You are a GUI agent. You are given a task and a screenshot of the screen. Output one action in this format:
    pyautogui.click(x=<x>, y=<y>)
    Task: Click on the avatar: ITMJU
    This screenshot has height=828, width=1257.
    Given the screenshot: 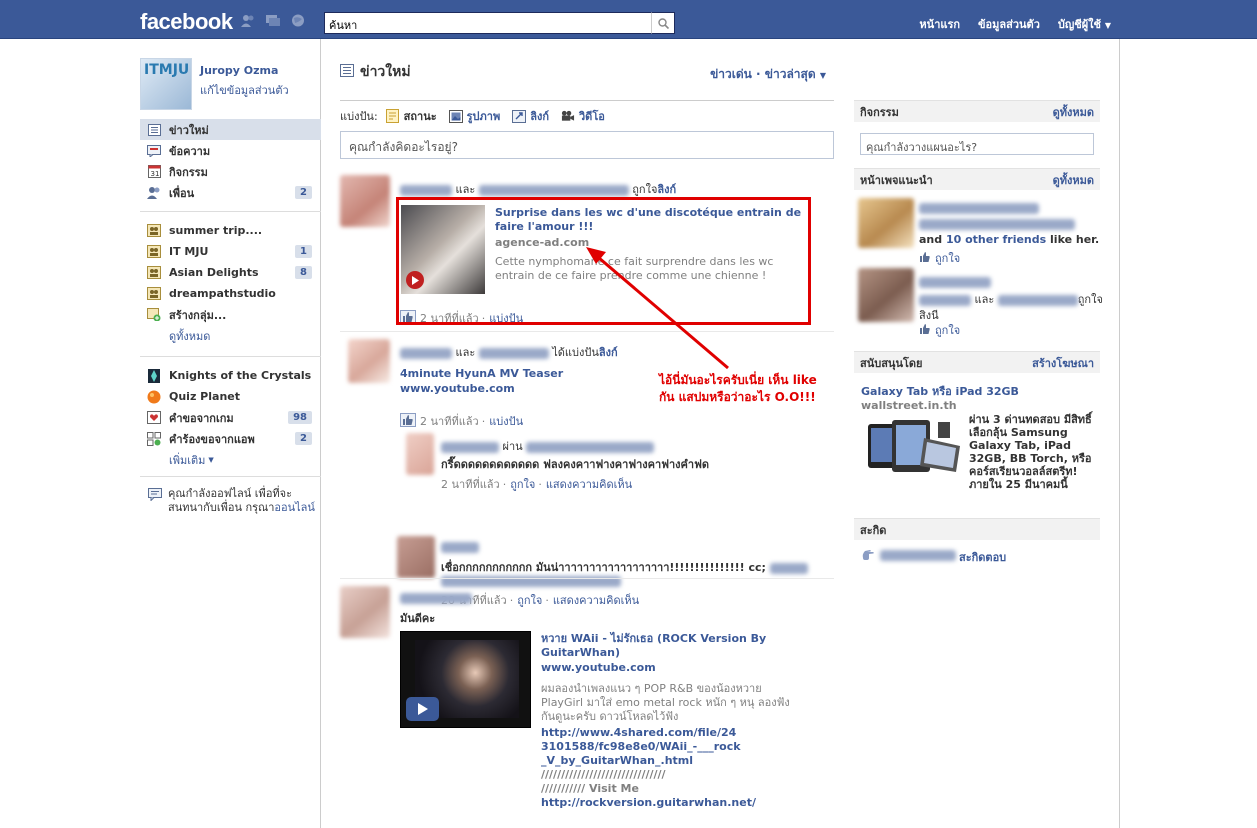 What is the action you would take?
    pyautogui.click(x=166, y=84)
    